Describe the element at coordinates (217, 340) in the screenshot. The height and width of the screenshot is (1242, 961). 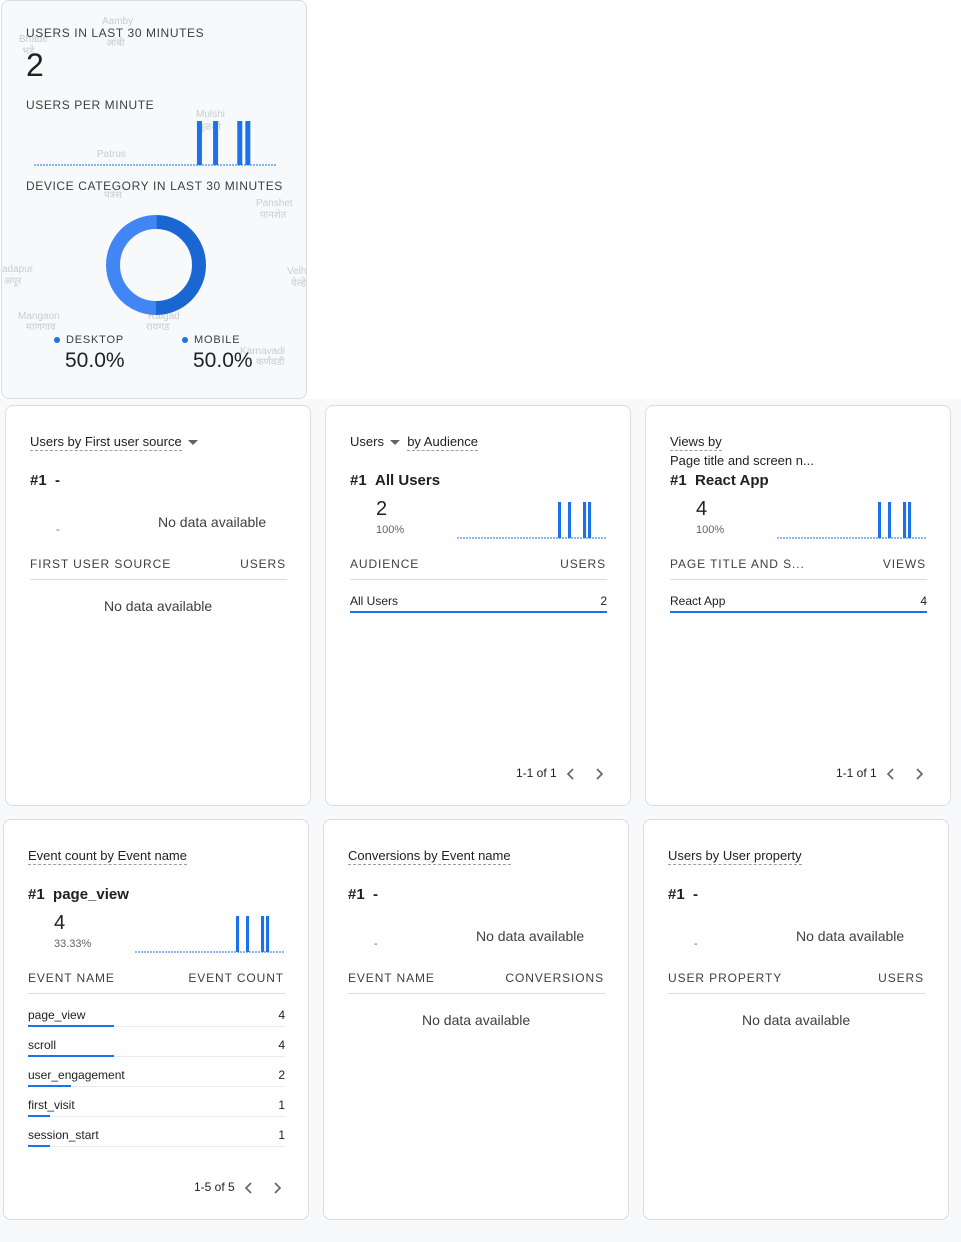
I see `legend-mobile-label: MOBILE` at that location.